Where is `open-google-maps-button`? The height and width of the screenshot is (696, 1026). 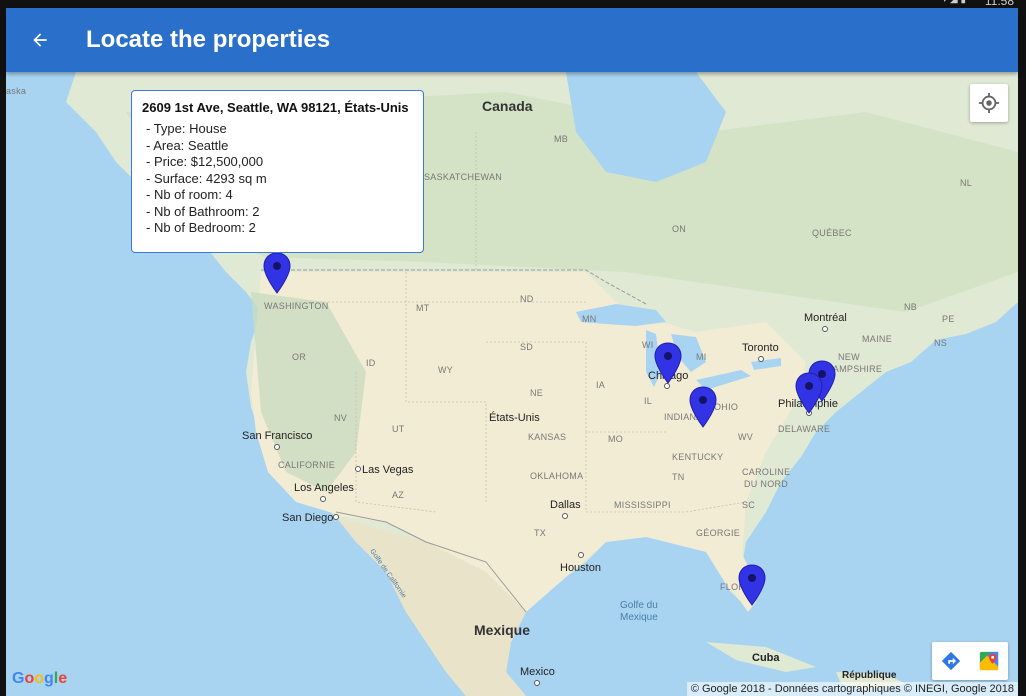
open-google-maps-button is located at coordinates (989, 661).